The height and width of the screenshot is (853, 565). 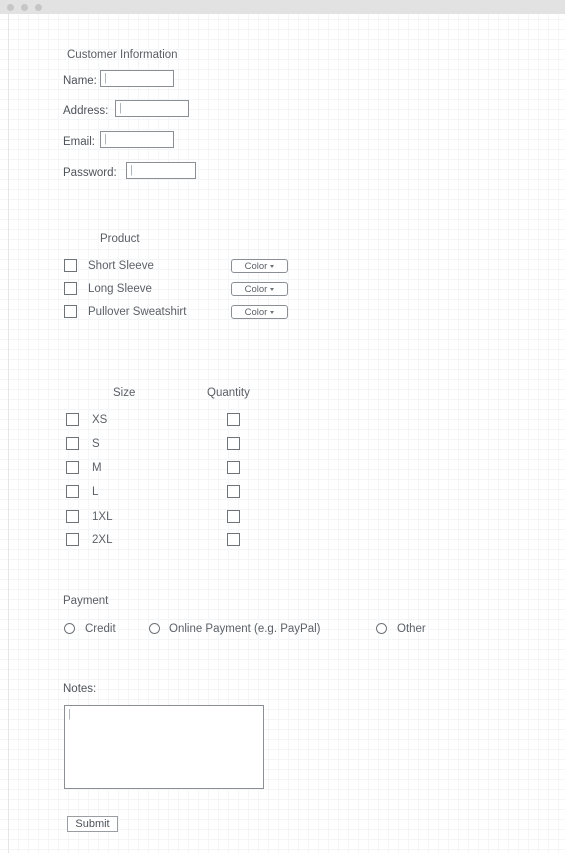 What do you see at coordinates (70, 288) in the screenshot?
I see `product-checkbox-long-sleeve` at bounding box center [70, 288].